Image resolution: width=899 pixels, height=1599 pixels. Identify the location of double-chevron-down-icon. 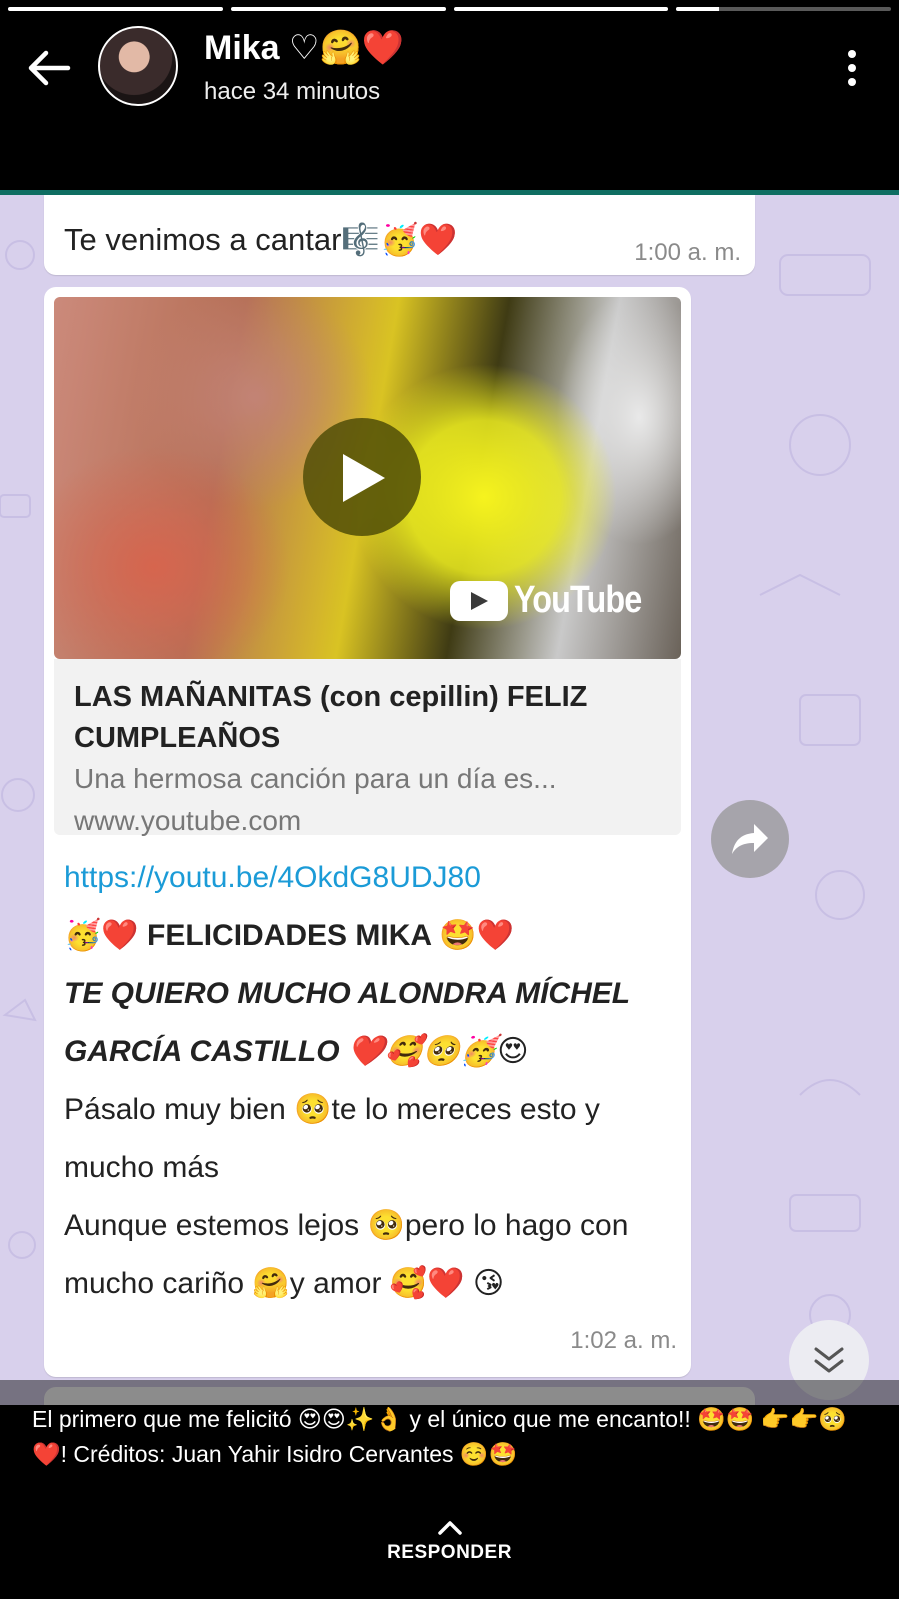
(829, 1360).